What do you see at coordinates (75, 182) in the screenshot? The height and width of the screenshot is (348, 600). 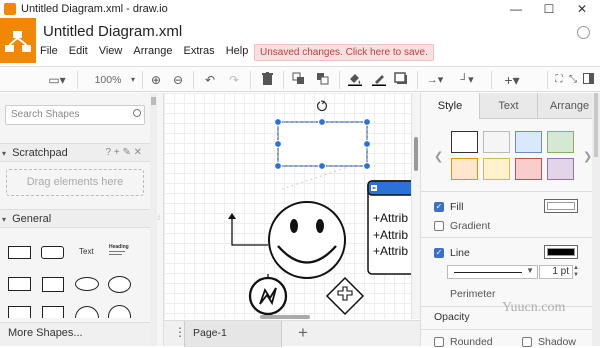 I see `scratchpad-dropzone: Drag elements here` at bounding box center [75, 182].